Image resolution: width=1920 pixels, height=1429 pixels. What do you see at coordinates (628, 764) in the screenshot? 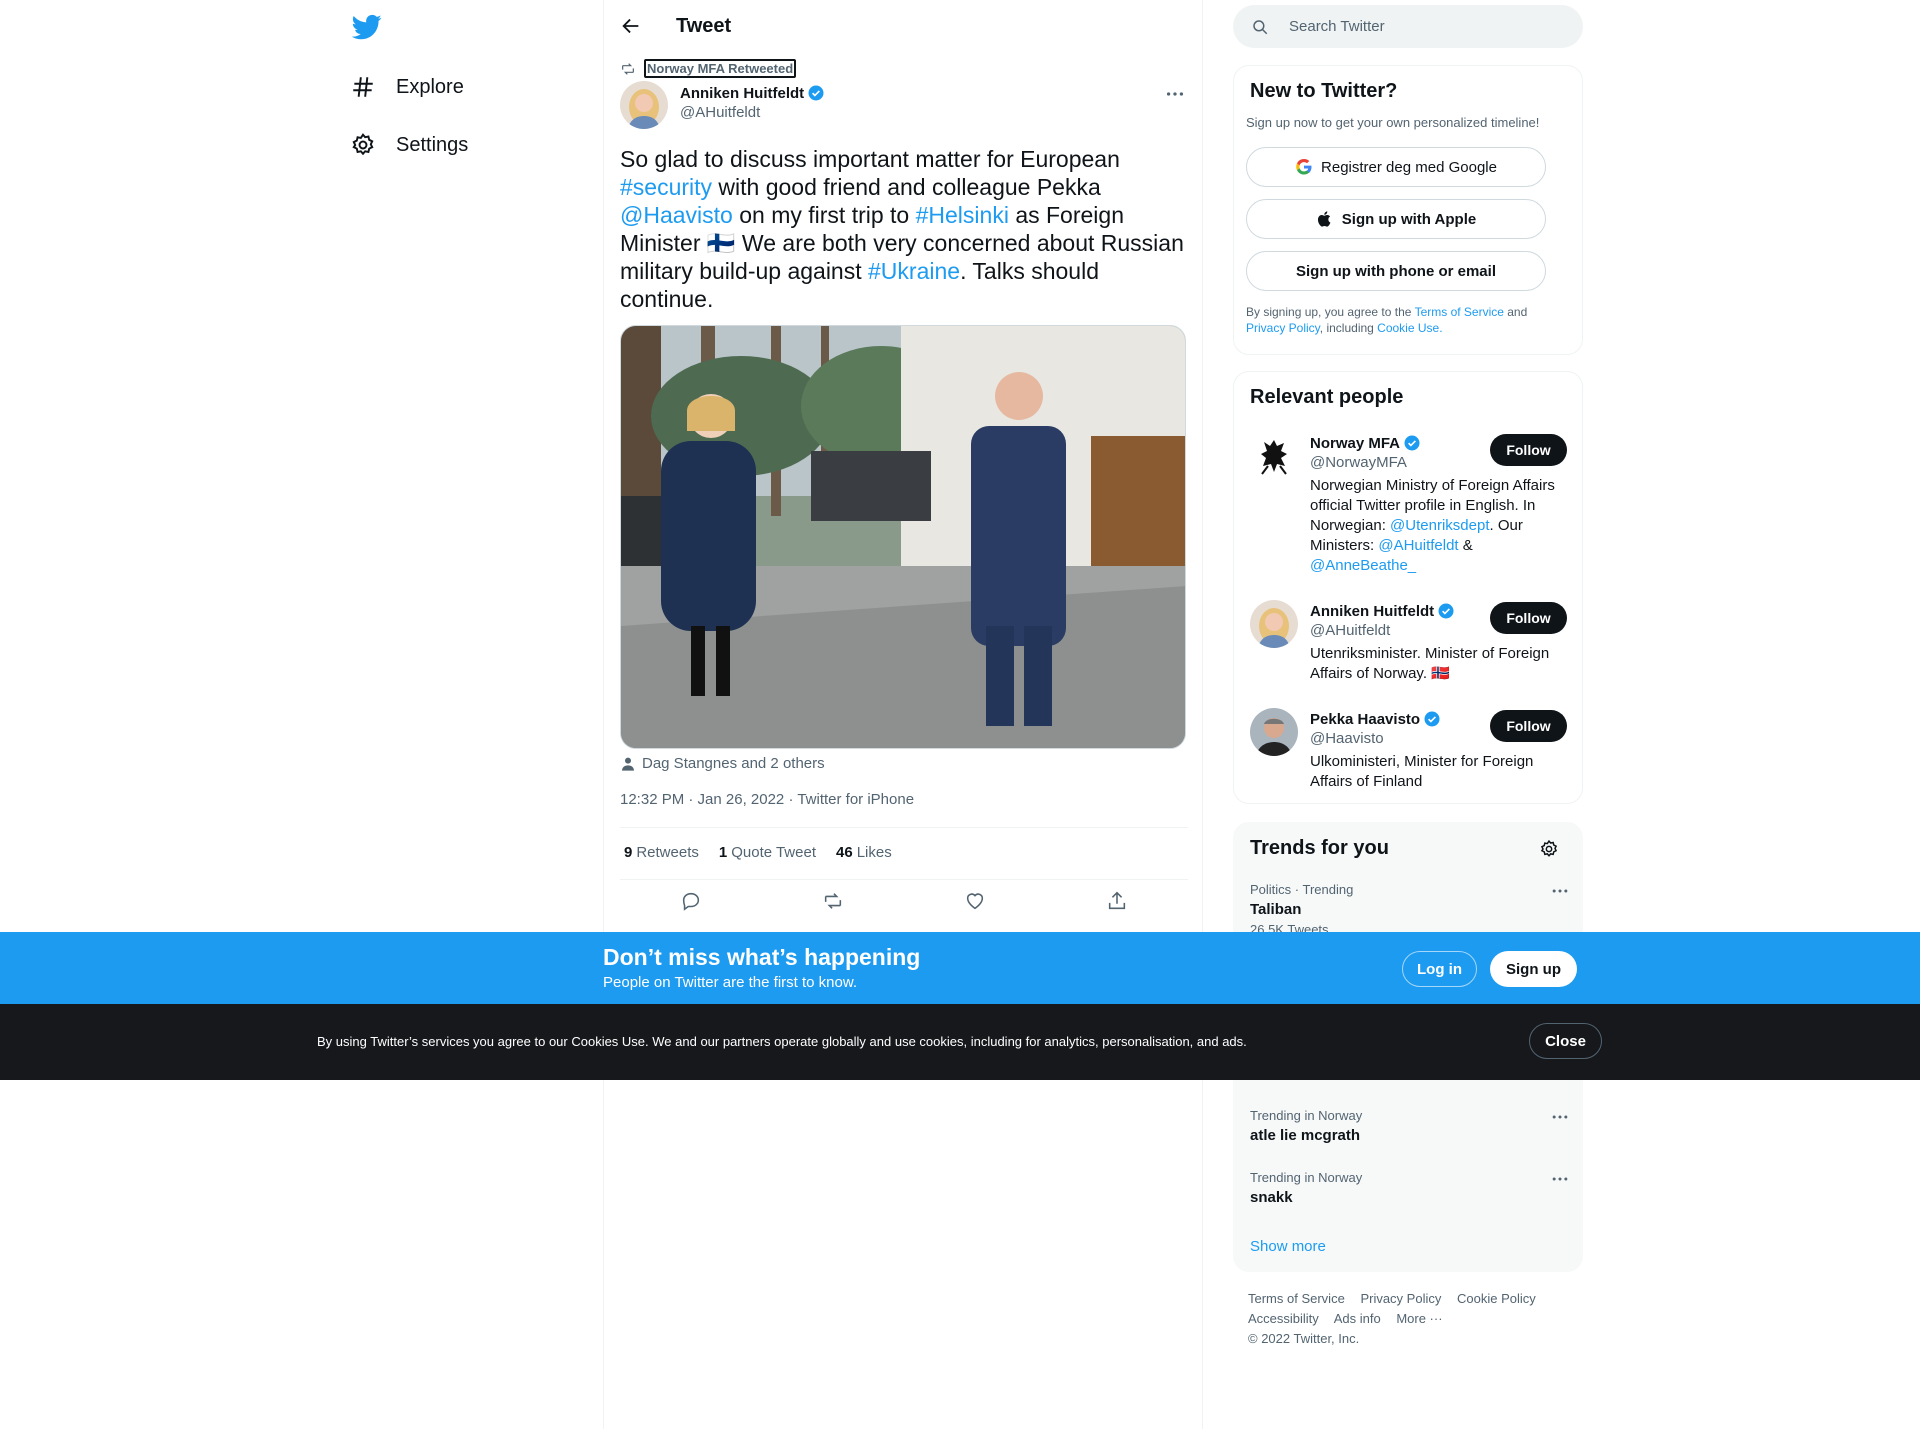
I see `person-icon` at bounding box center [628, 764].